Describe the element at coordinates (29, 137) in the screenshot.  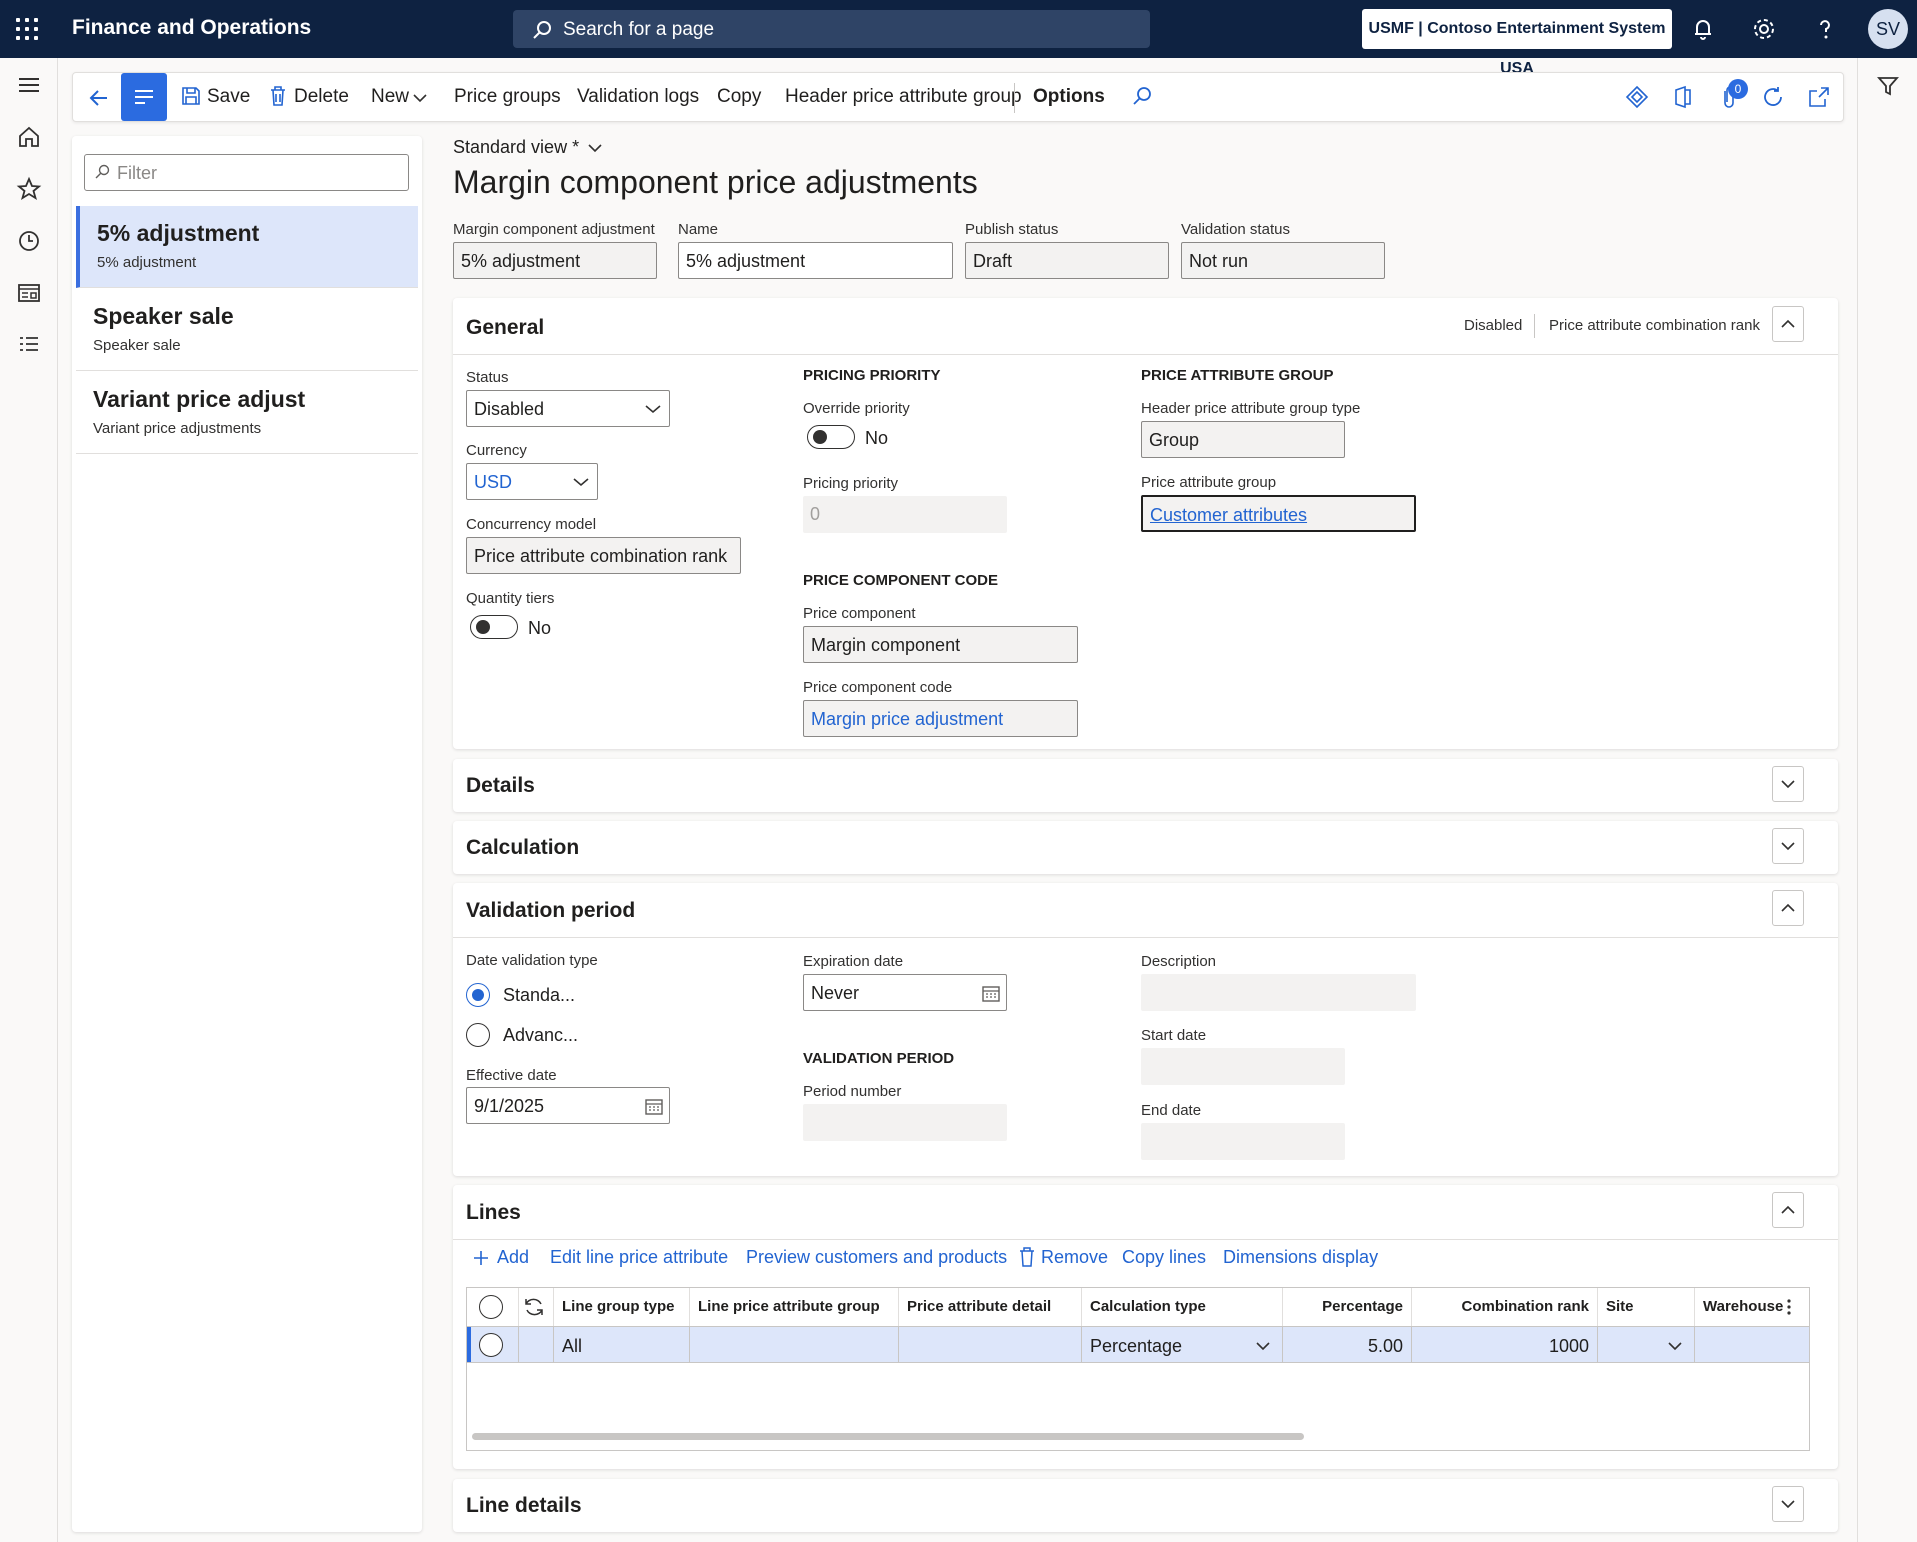
I see `home-icon` at that location.